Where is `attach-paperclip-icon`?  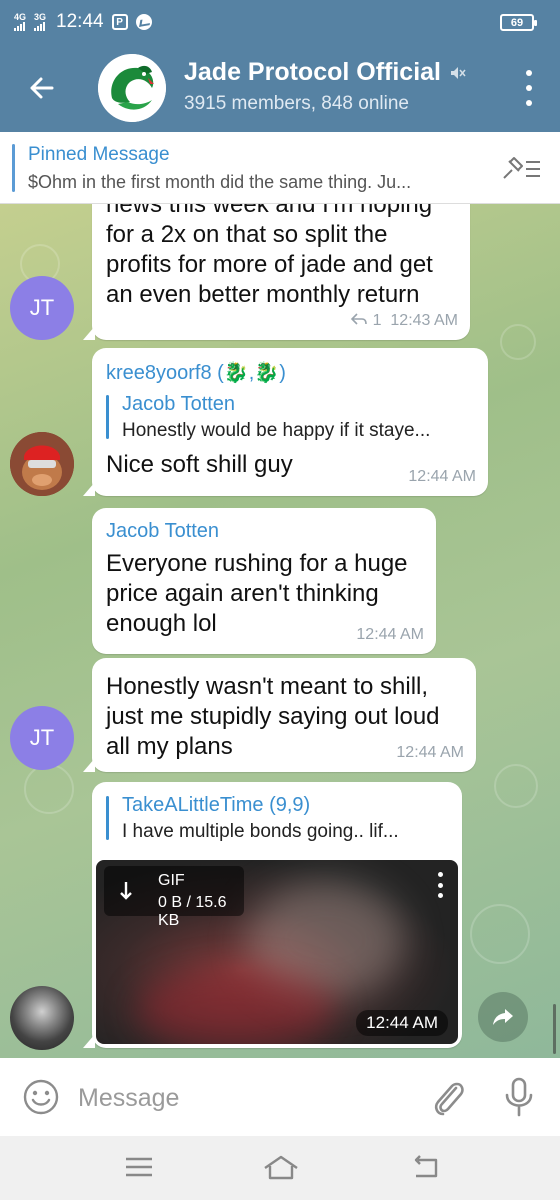 attach-paperclip-icon is located at coordinates (448, 1097).